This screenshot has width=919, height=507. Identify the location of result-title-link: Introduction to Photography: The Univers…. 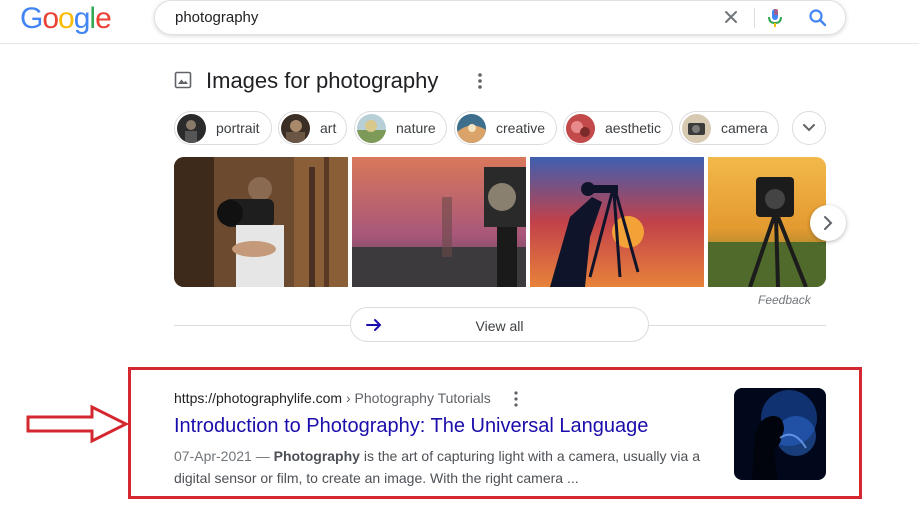
(411, 426).